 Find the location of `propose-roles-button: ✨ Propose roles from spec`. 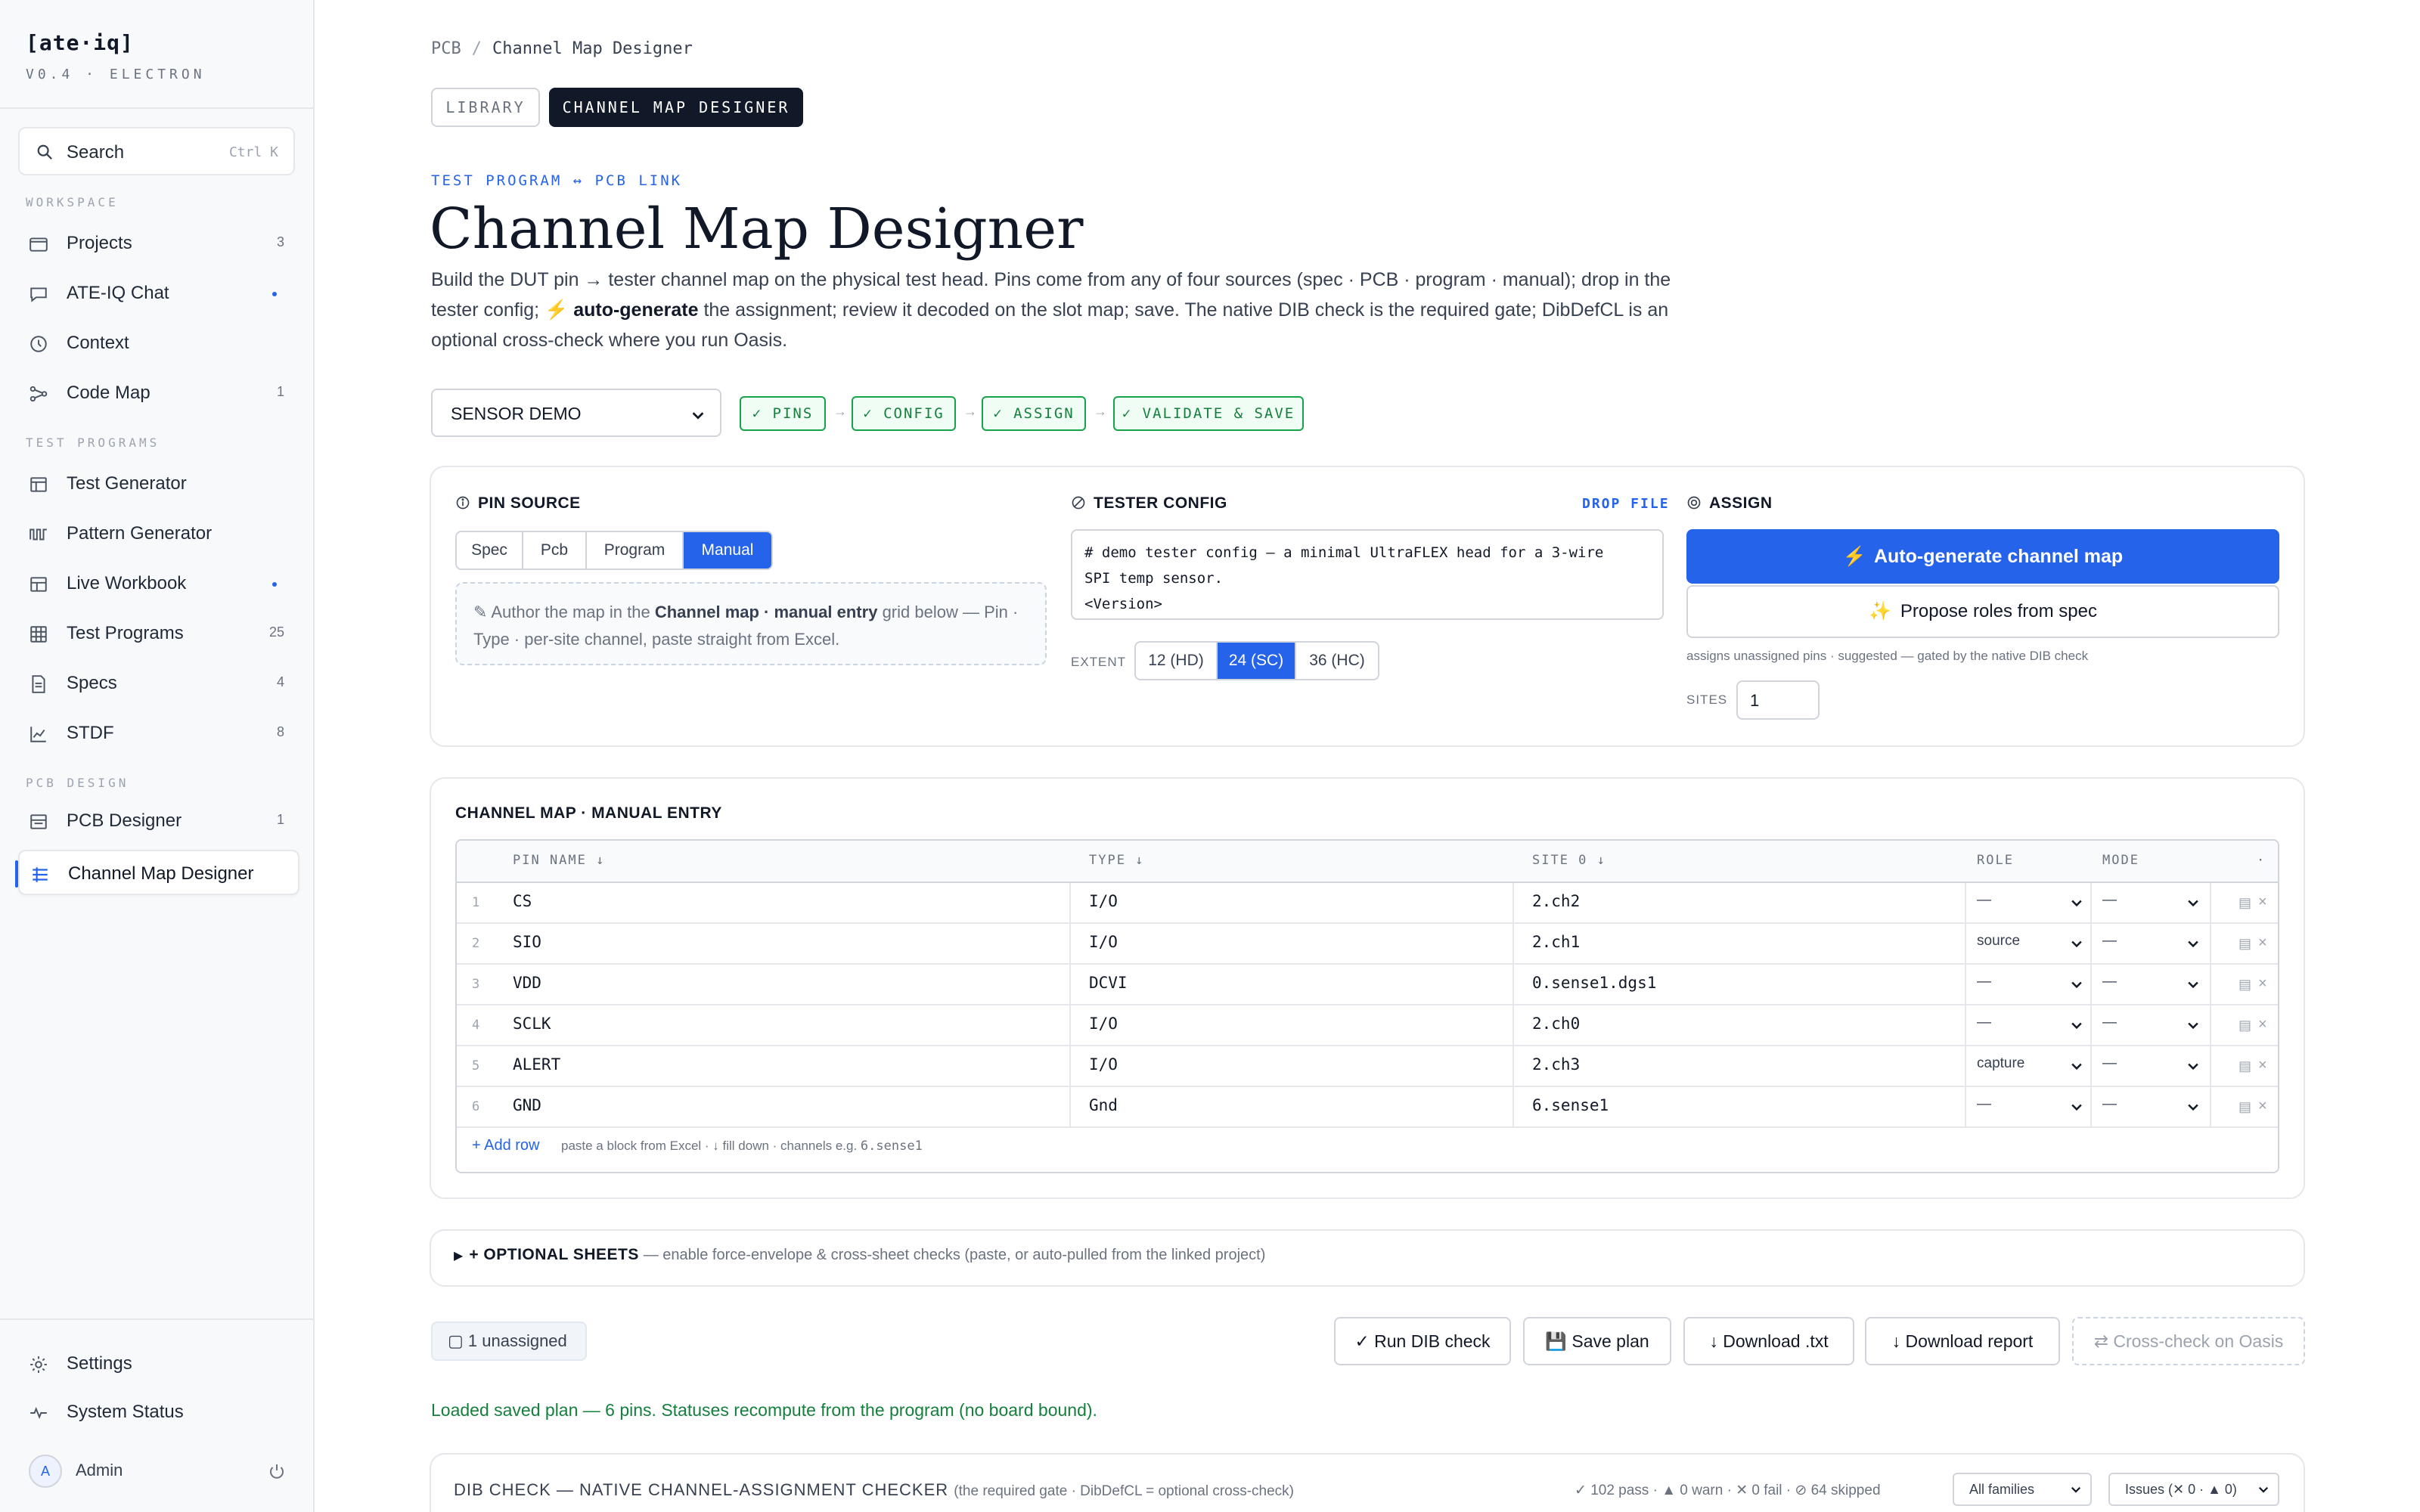

propose-roles-button: ✨ Propose roles from spec is located at coordinates (1982, 611).